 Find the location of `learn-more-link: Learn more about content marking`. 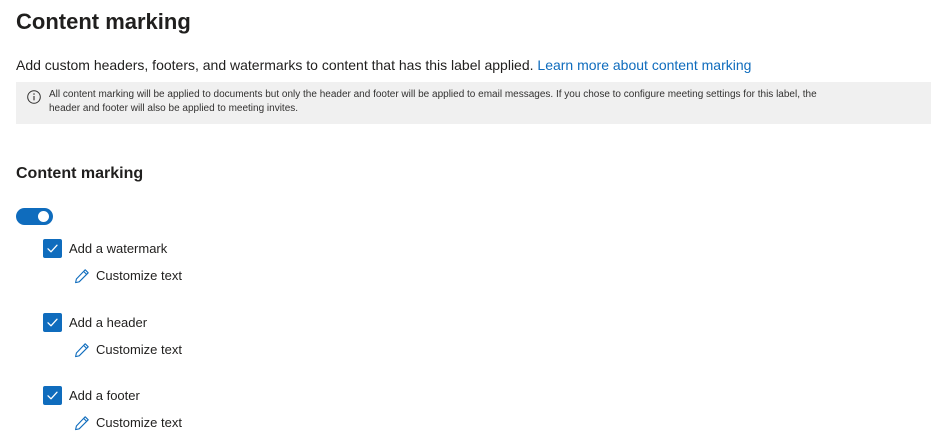

learn-more-link: Learn more about content marking is located at coordinates (644, 65).